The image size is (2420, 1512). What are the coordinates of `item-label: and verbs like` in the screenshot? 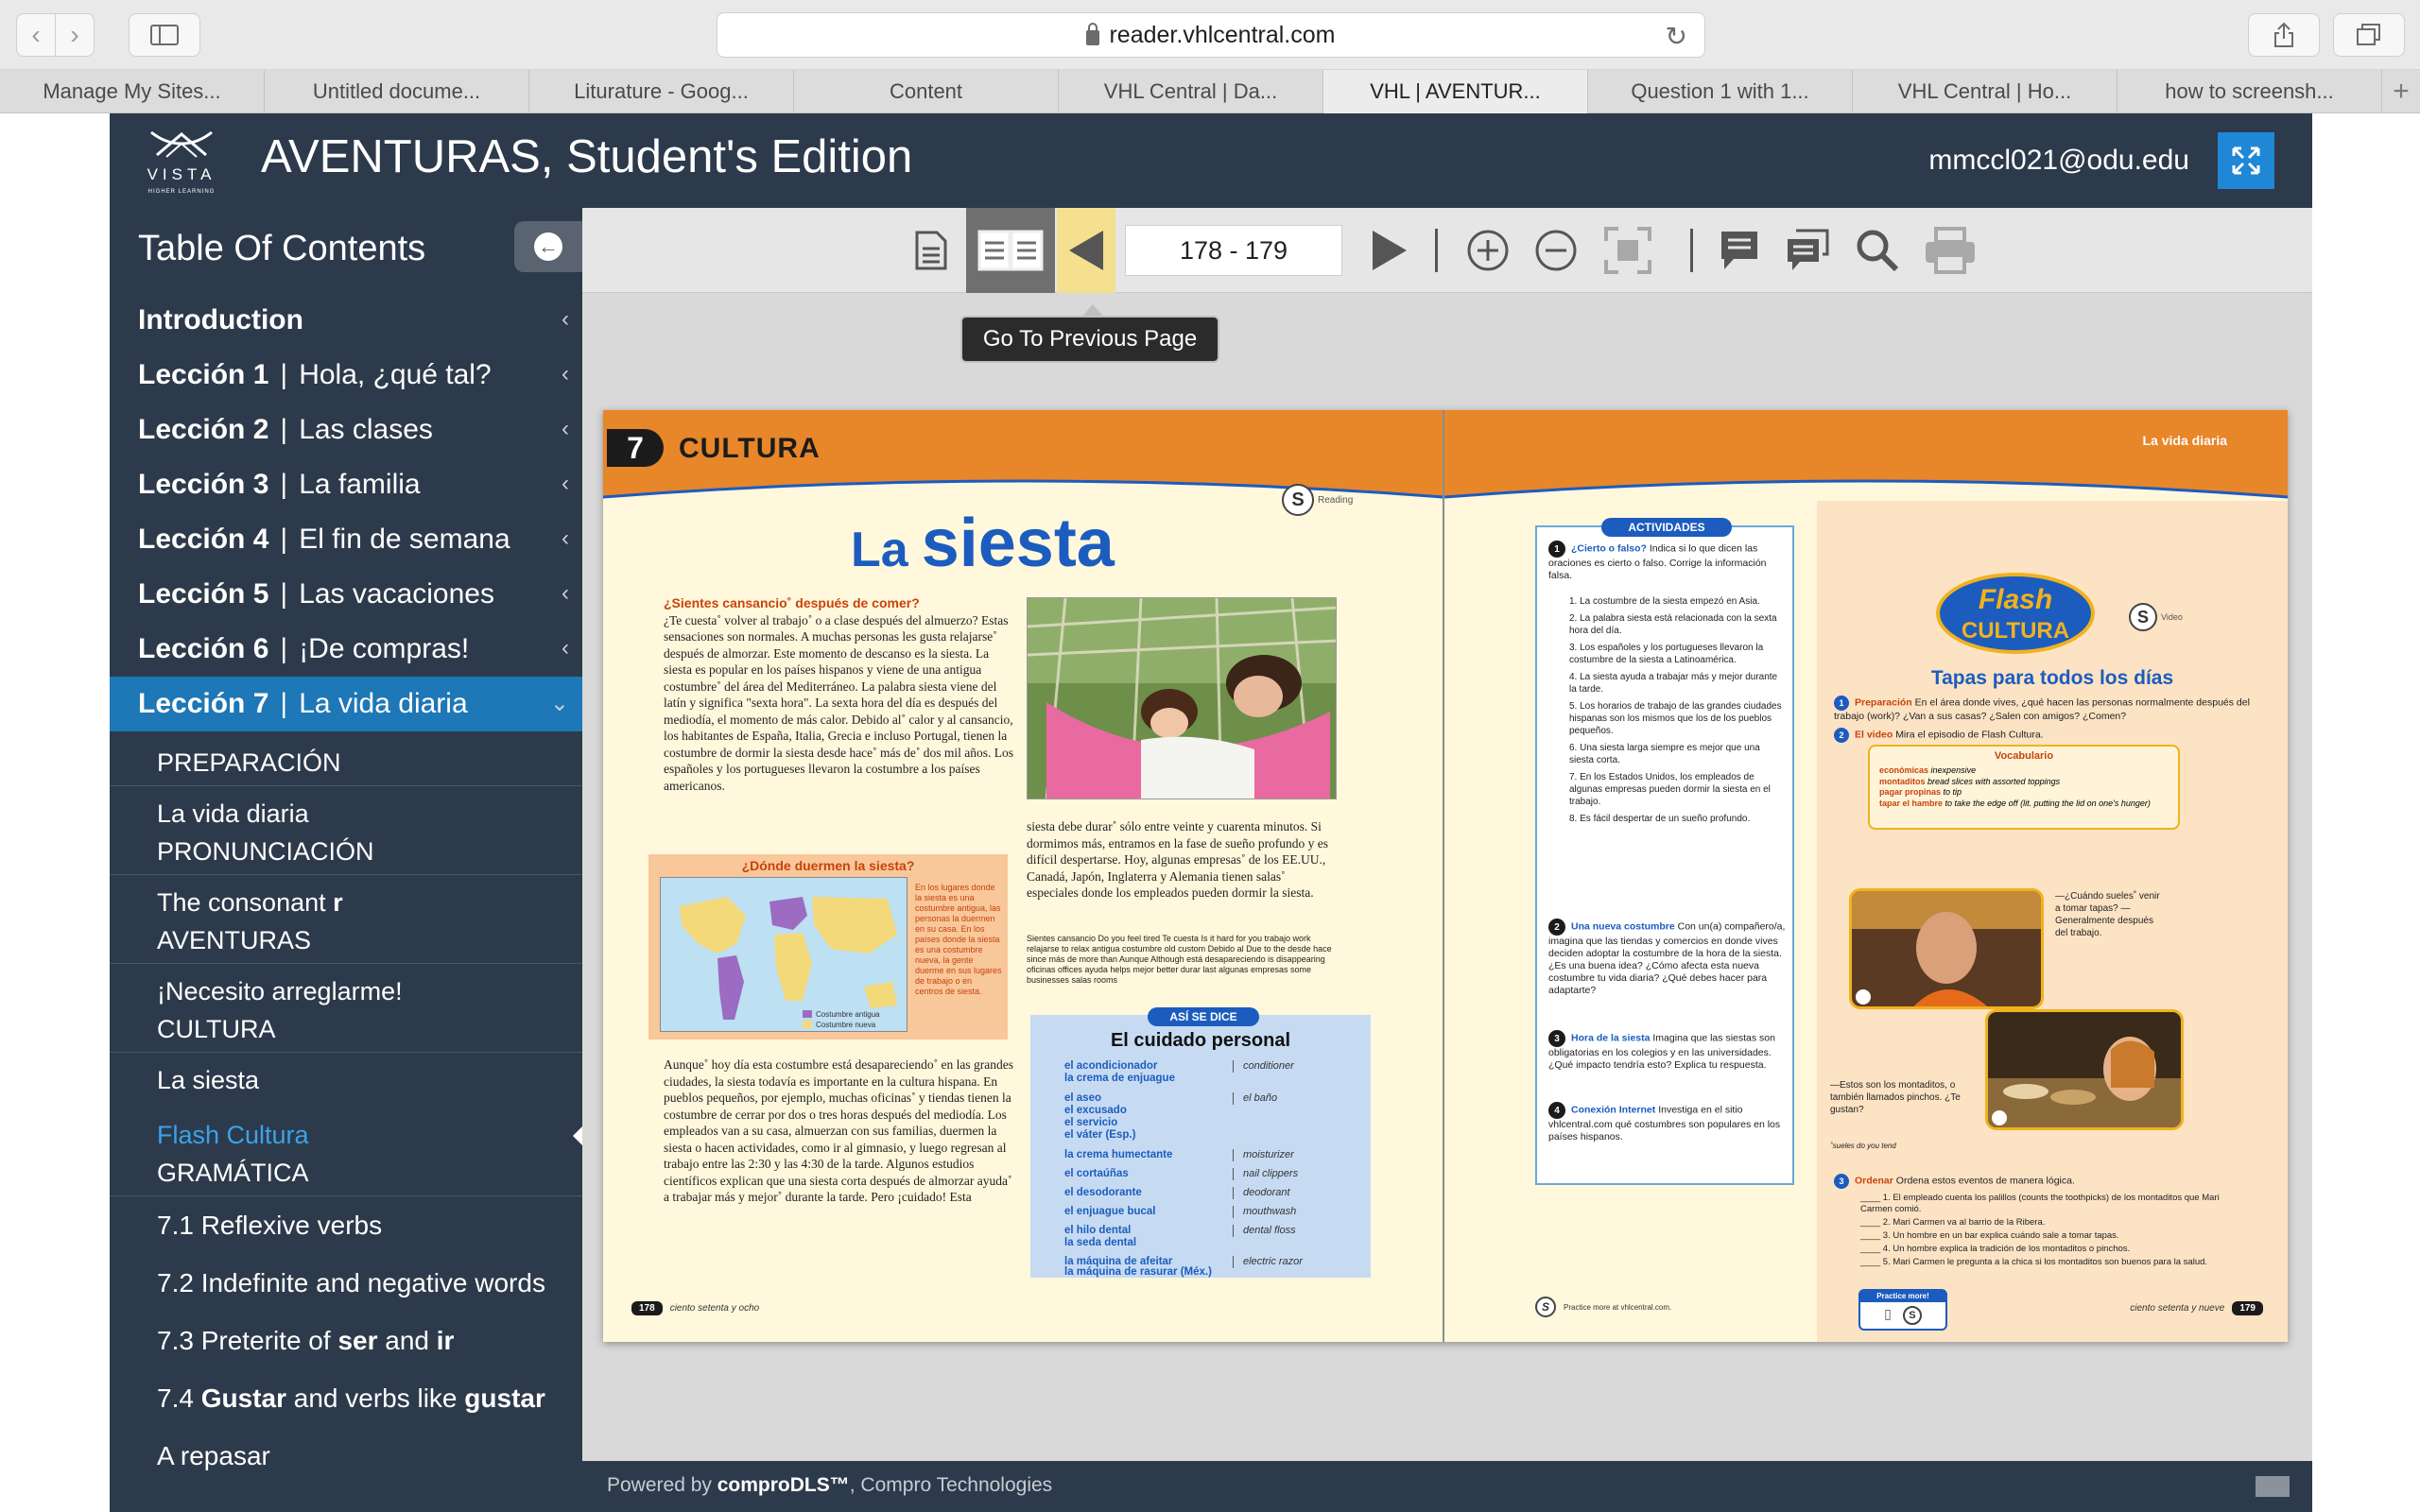 It's located at (375, 1398).